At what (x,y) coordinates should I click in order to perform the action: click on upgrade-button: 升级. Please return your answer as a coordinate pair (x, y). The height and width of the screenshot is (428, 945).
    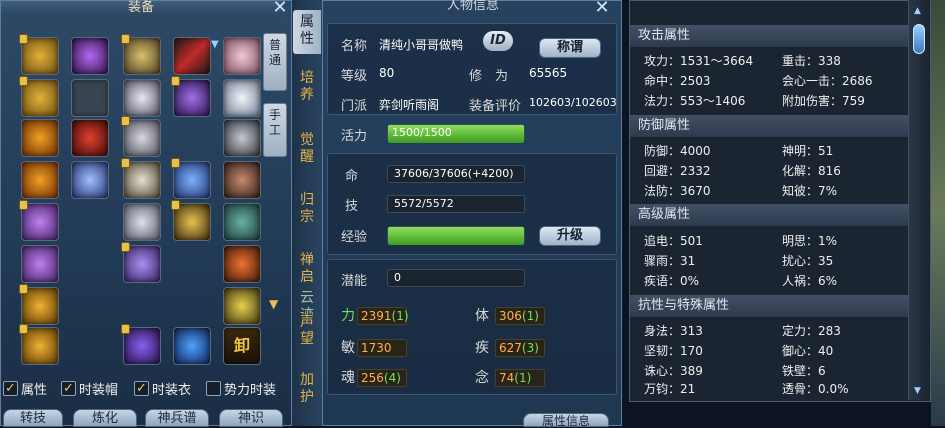
    Looking at the image, I should click on (570, 236).